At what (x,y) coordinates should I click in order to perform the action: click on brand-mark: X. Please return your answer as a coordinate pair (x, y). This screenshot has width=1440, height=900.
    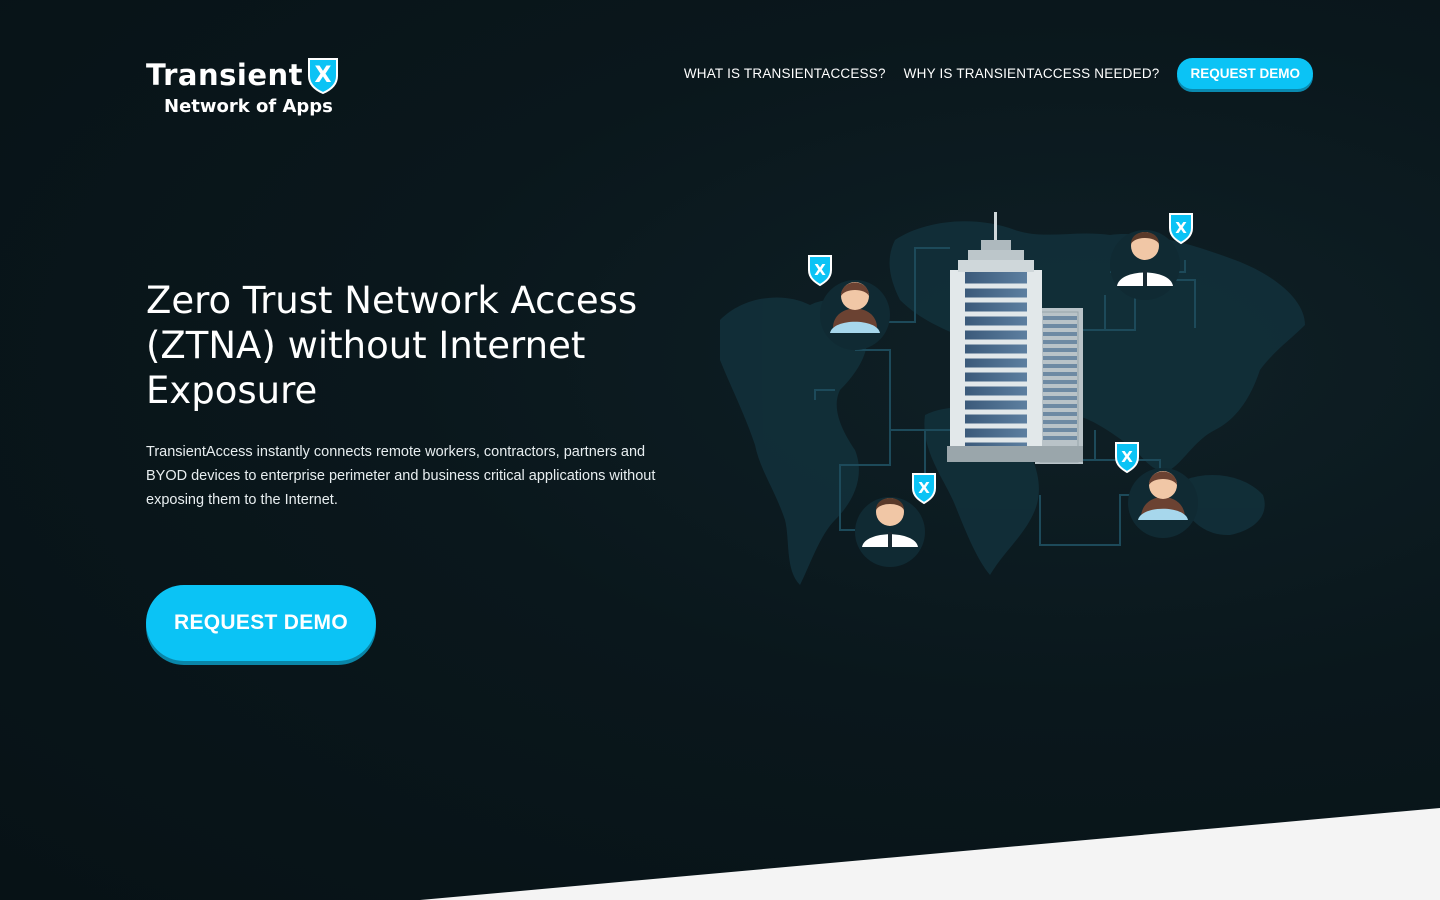
    Looking at the image, I should click on (323, 75).